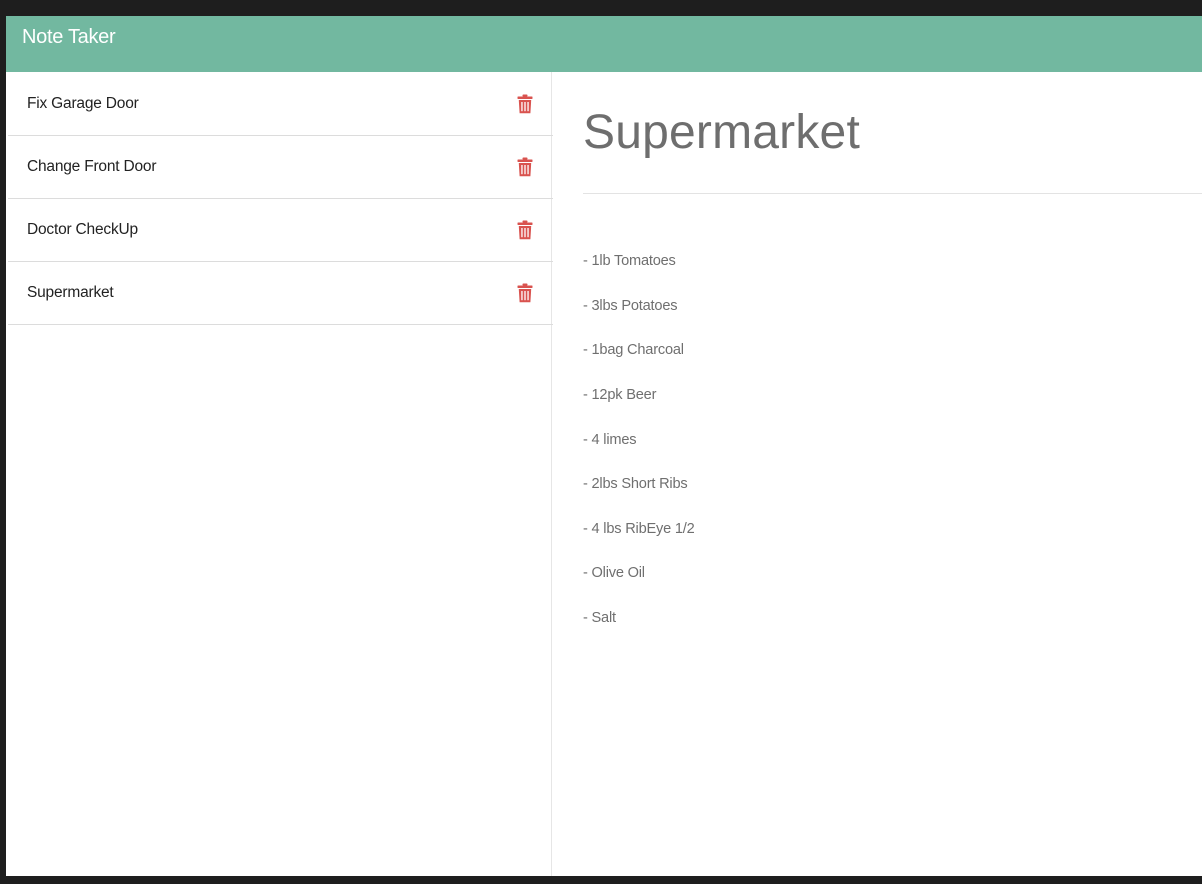 The height and width of the screenshot is (884, 1202). What do you see at coordinates (892, 193) in the screenshot?
I see `title-divider` at bounding box center [892, 193].